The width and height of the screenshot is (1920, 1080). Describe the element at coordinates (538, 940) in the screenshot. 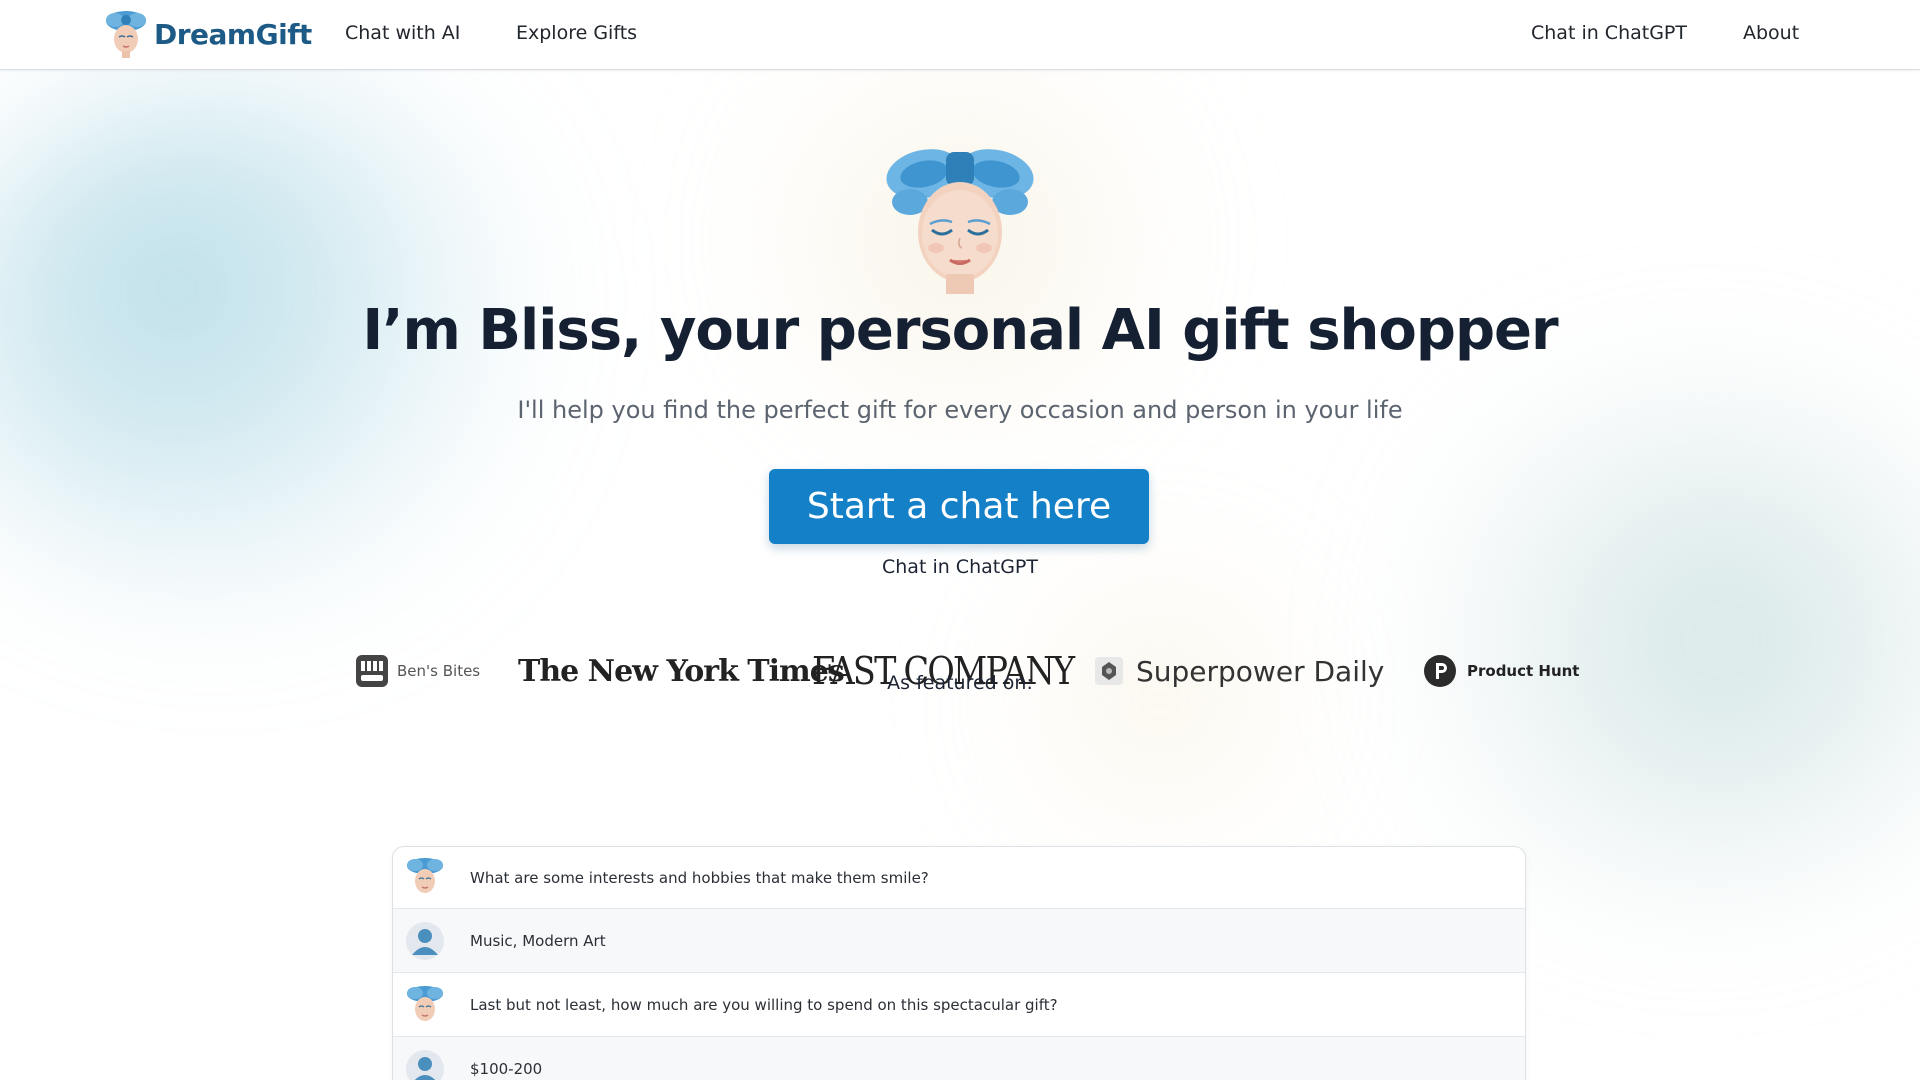

I see `chat-message-text: Music, Modern Art` at that location.